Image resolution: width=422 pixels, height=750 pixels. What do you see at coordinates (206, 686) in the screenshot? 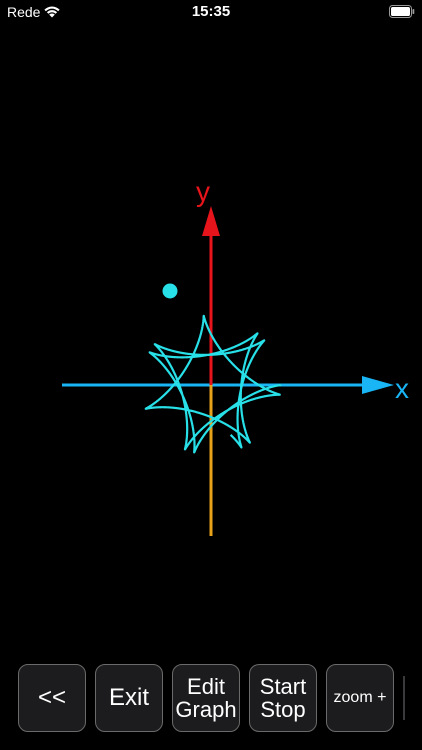
I see `edit-graph-label-line1: Edit` at bounding box center [206, 686].